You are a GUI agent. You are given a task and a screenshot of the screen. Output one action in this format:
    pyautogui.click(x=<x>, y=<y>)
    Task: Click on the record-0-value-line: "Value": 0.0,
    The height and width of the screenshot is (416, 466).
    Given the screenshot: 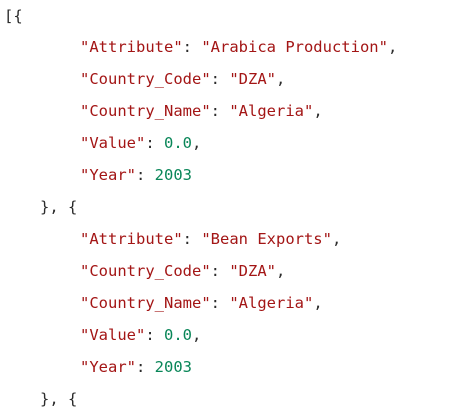 What is the action you would take?
    pyautogui.click(x=141, y=143)
    